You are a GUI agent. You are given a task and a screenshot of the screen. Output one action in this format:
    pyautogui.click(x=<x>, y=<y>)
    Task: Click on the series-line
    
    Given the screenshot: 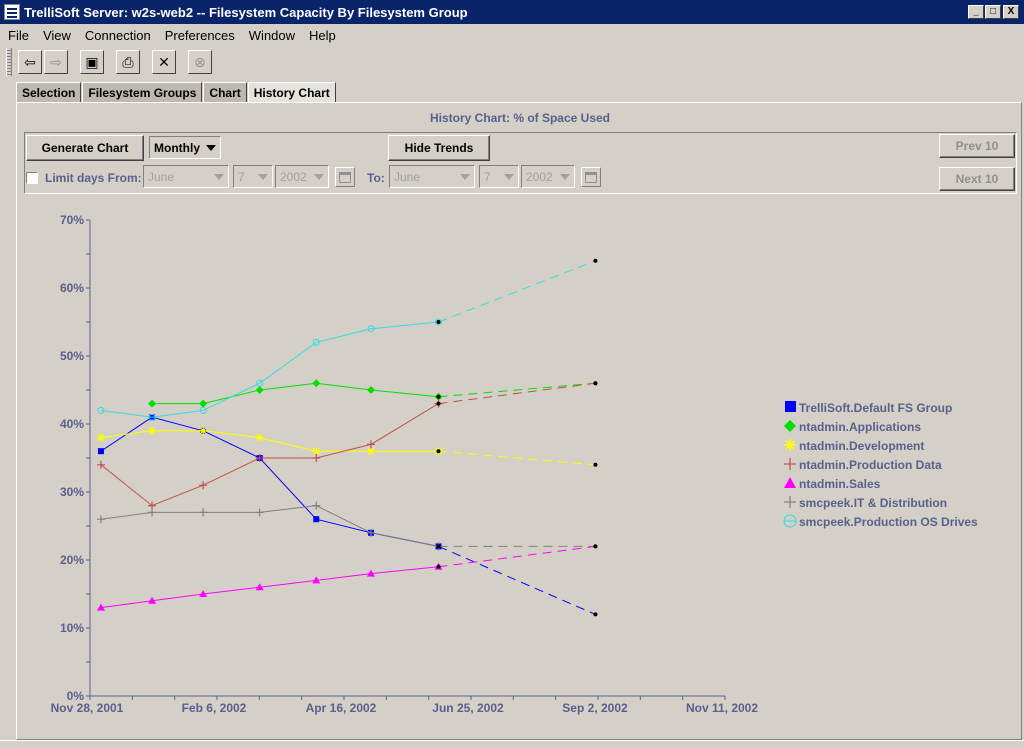 What is the action you would take?
    pyautogui.click(x=295, y=393)
    